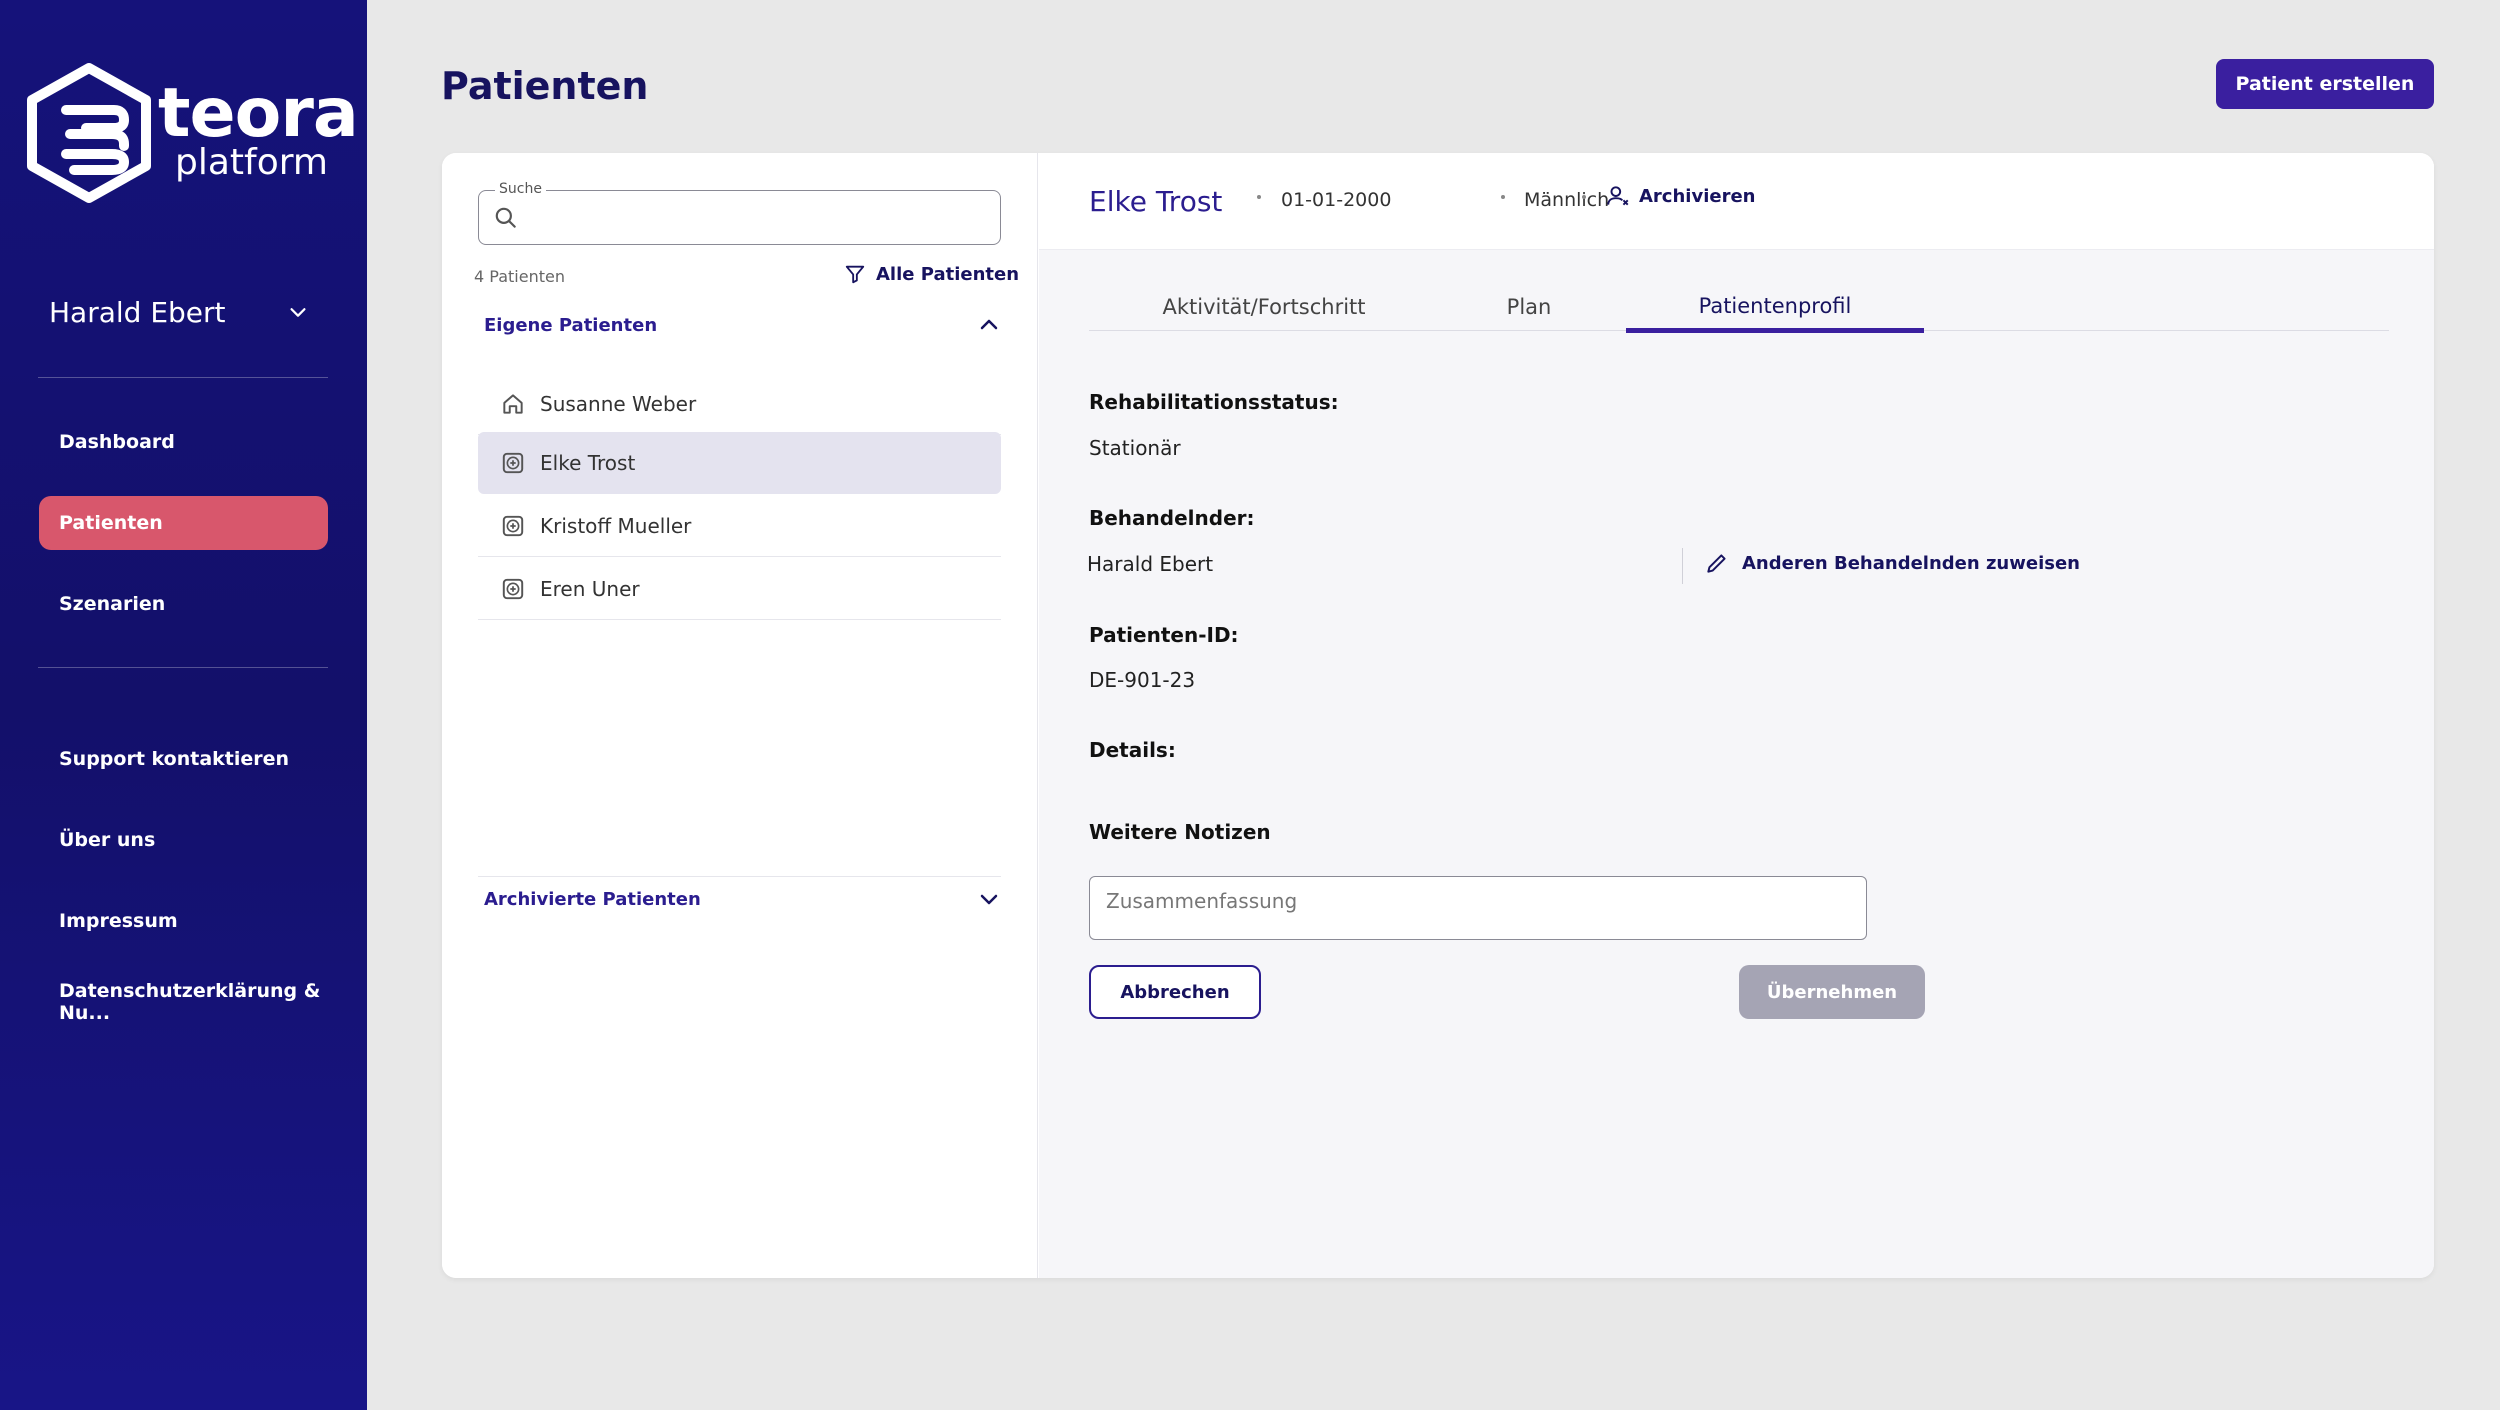 The width and height of the screenshot is (2500, 1410). What do you see at coordinates (1164, 635) in the screenshot?
I see `patient-id-label: Patienten-ID:` at bounding box center [1164, 635].